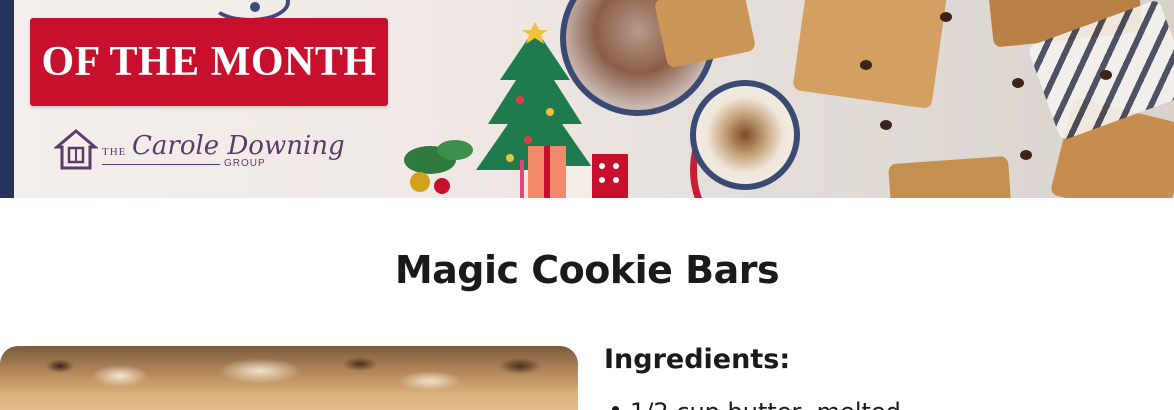 The image size is (1174, 410). I want to click on banner-stripe, so click(7, 99).